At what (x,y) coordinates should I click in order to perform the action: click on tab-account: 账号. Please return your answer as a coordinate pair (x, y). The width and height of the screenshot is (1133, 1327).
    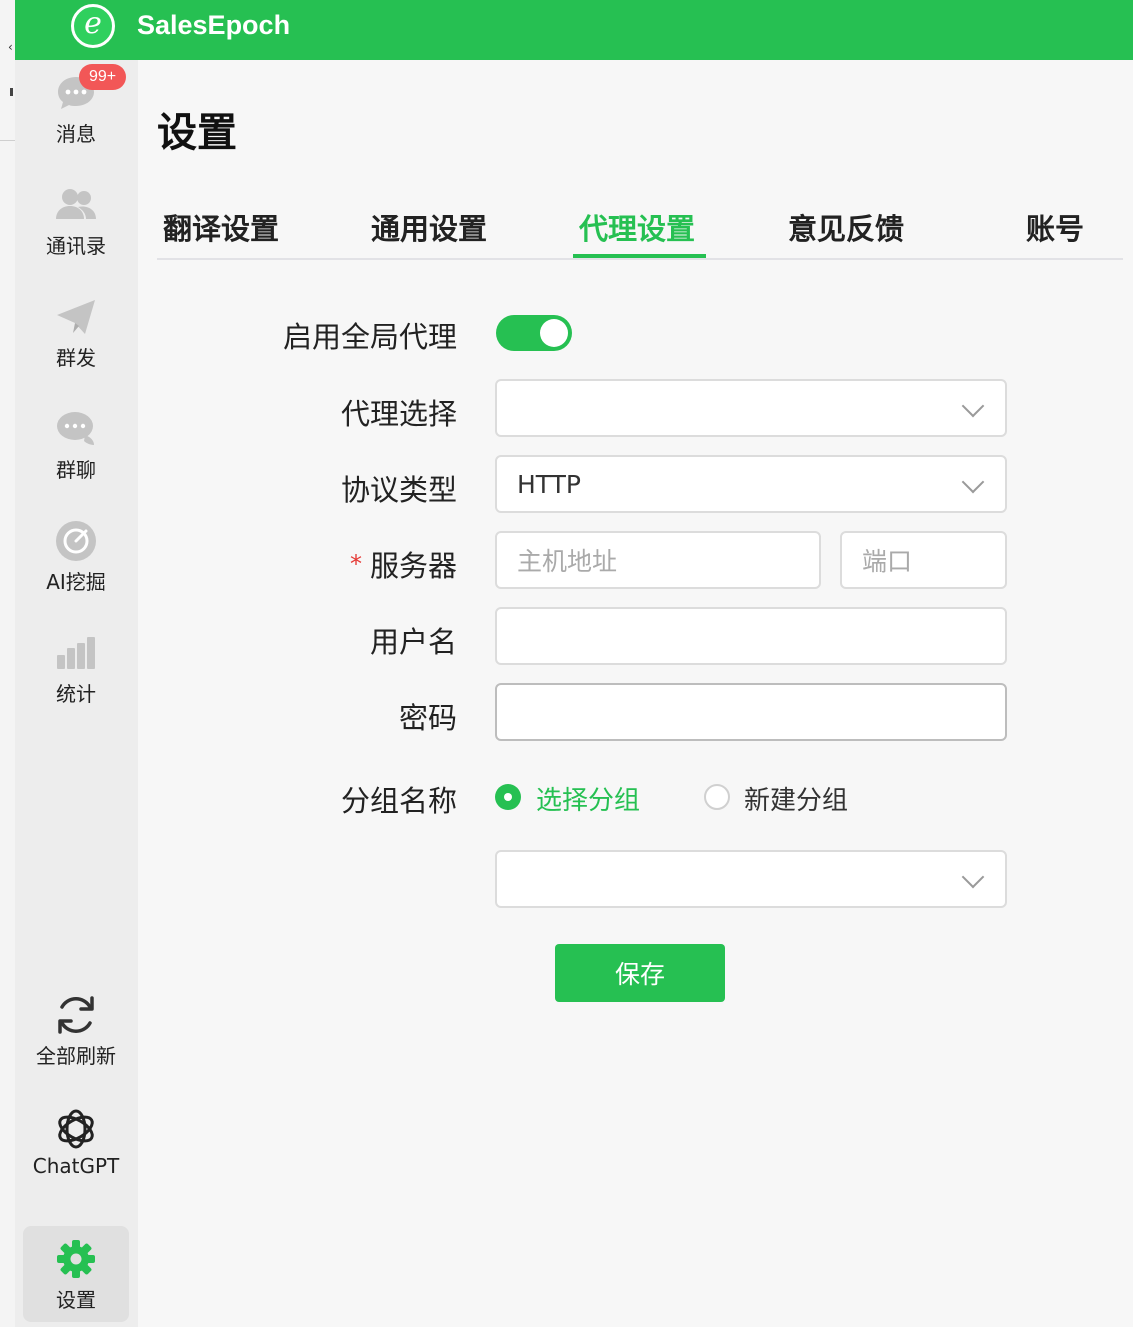
    Looking at the image, I should click on (1055, 227).